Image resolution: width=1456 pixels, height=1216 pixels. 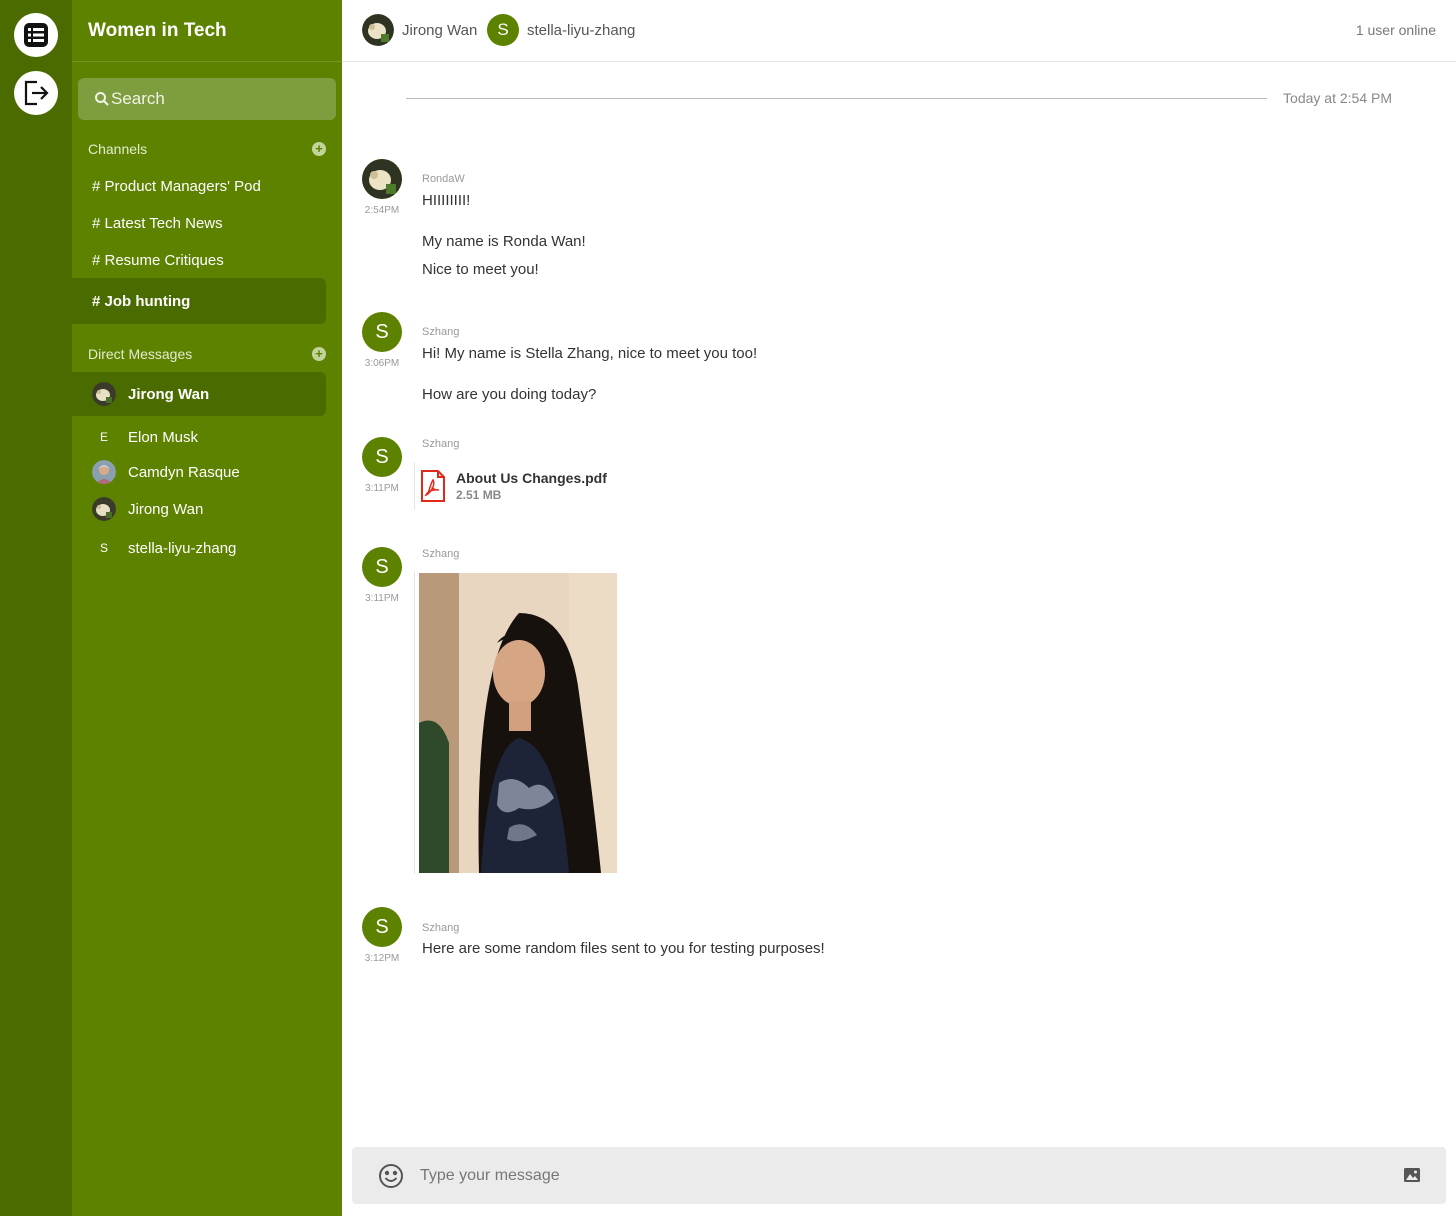 What do you see at coordinates (382, 210) in the screenshot?
I see `message-time: 2:54PM` at bounding box center [382, 210].